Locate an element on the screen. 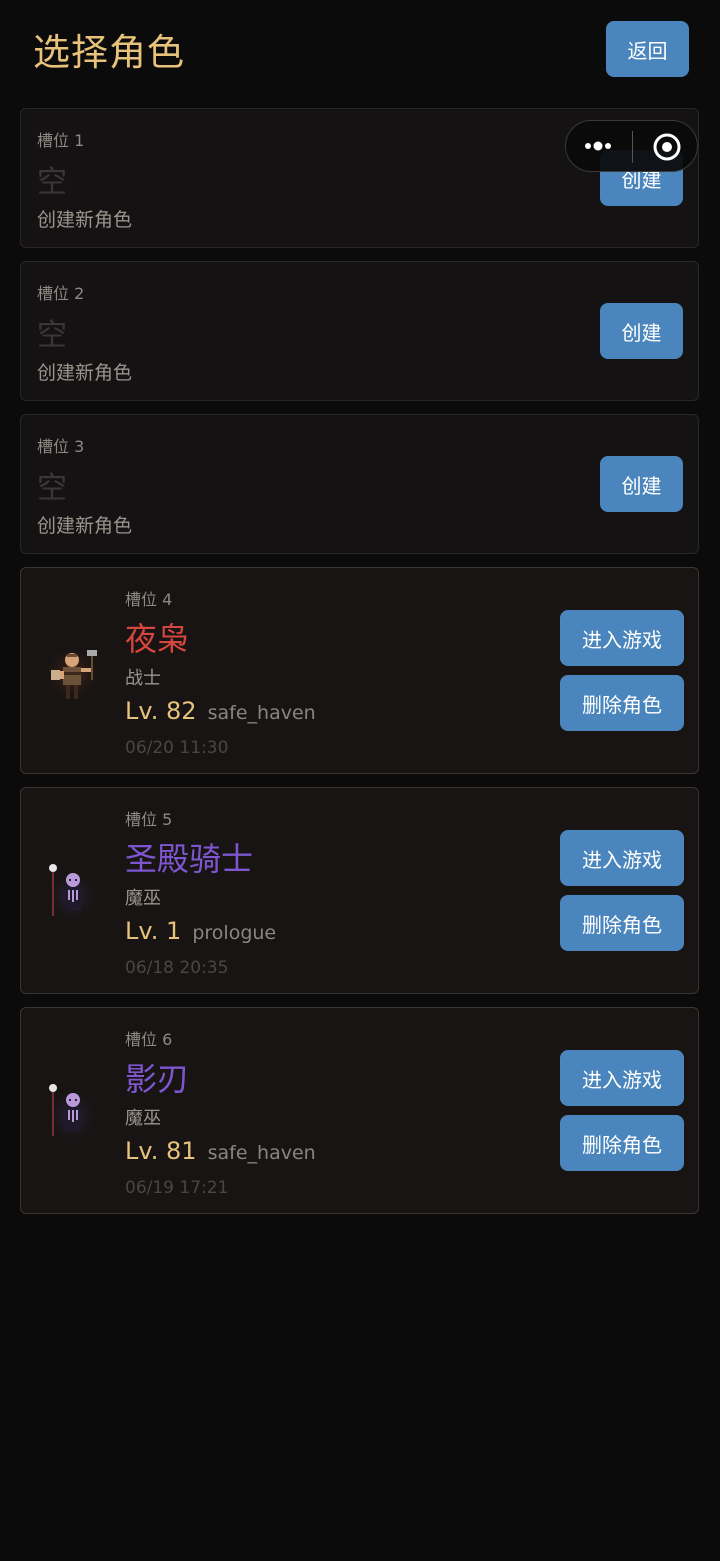 The height and width of the screenshot is (1561, 720). slot-card-2: 槽位 2 空 创建新角色 创建 is located at coordinates (359, 331).